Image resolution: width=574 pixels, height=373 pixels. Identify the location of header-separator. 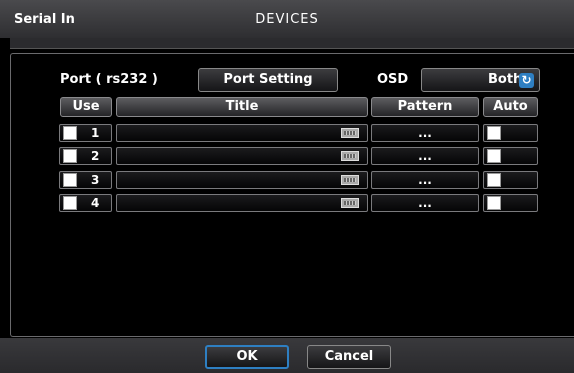
(292, 43).